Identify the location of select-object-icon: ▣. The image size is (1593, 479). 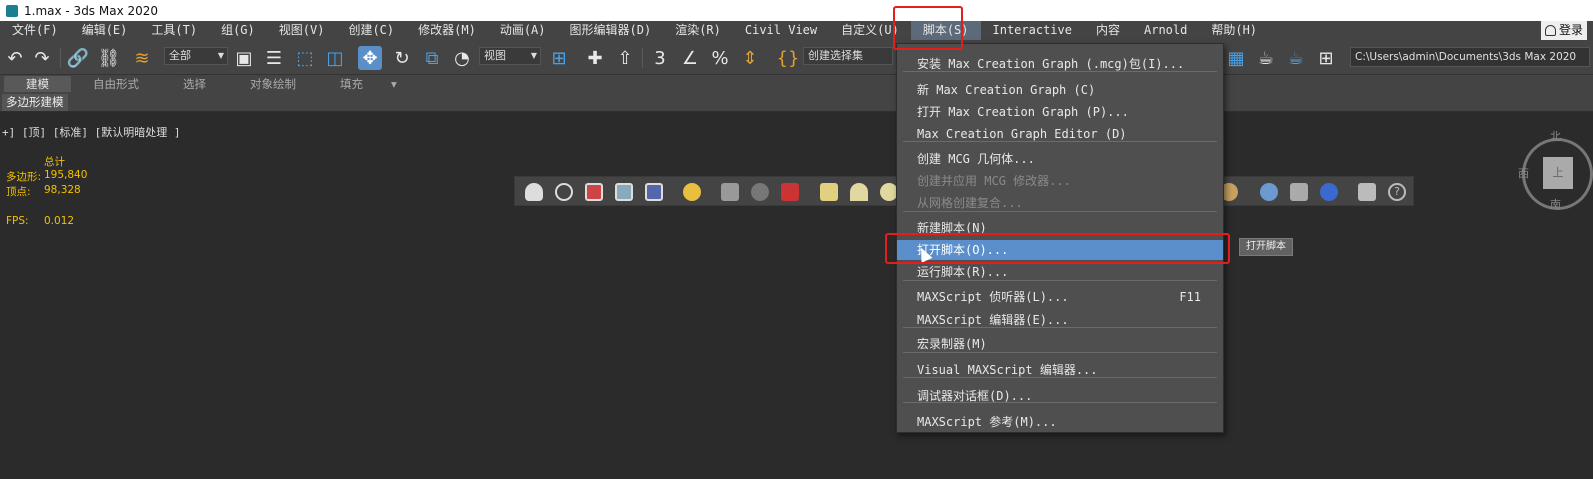
(244, 58).